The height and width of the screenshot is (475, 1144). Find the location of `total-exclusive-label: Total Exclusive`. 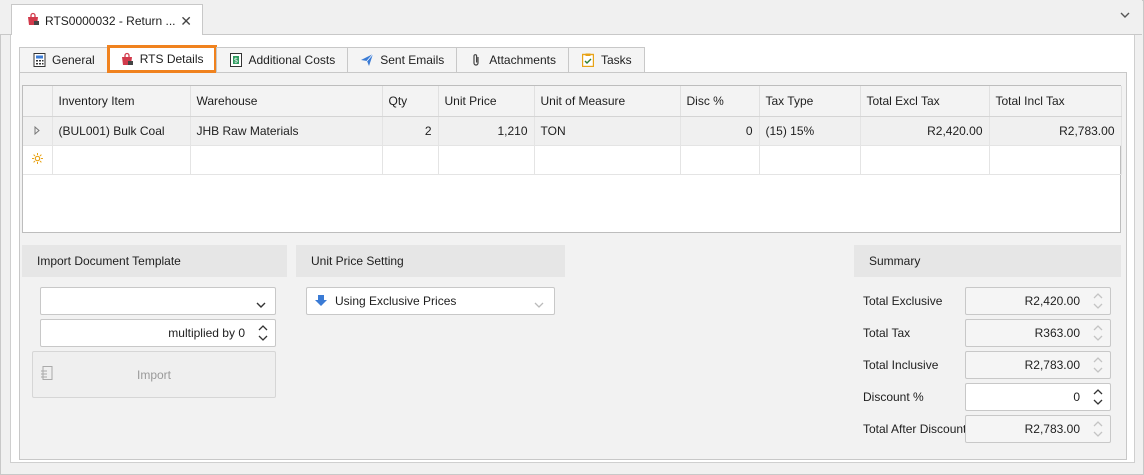

total-exclusive-label: Total Exclusive is located at coordinates (903, 301).